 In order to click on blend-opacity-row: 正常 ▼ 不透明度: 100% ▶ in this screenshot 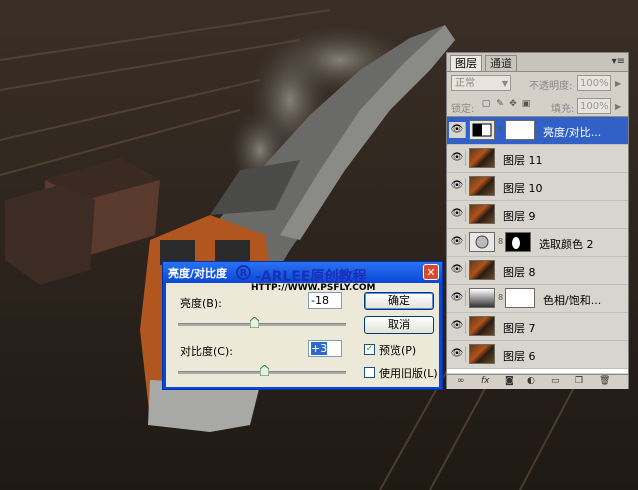, I will do `click(537, 84)`.